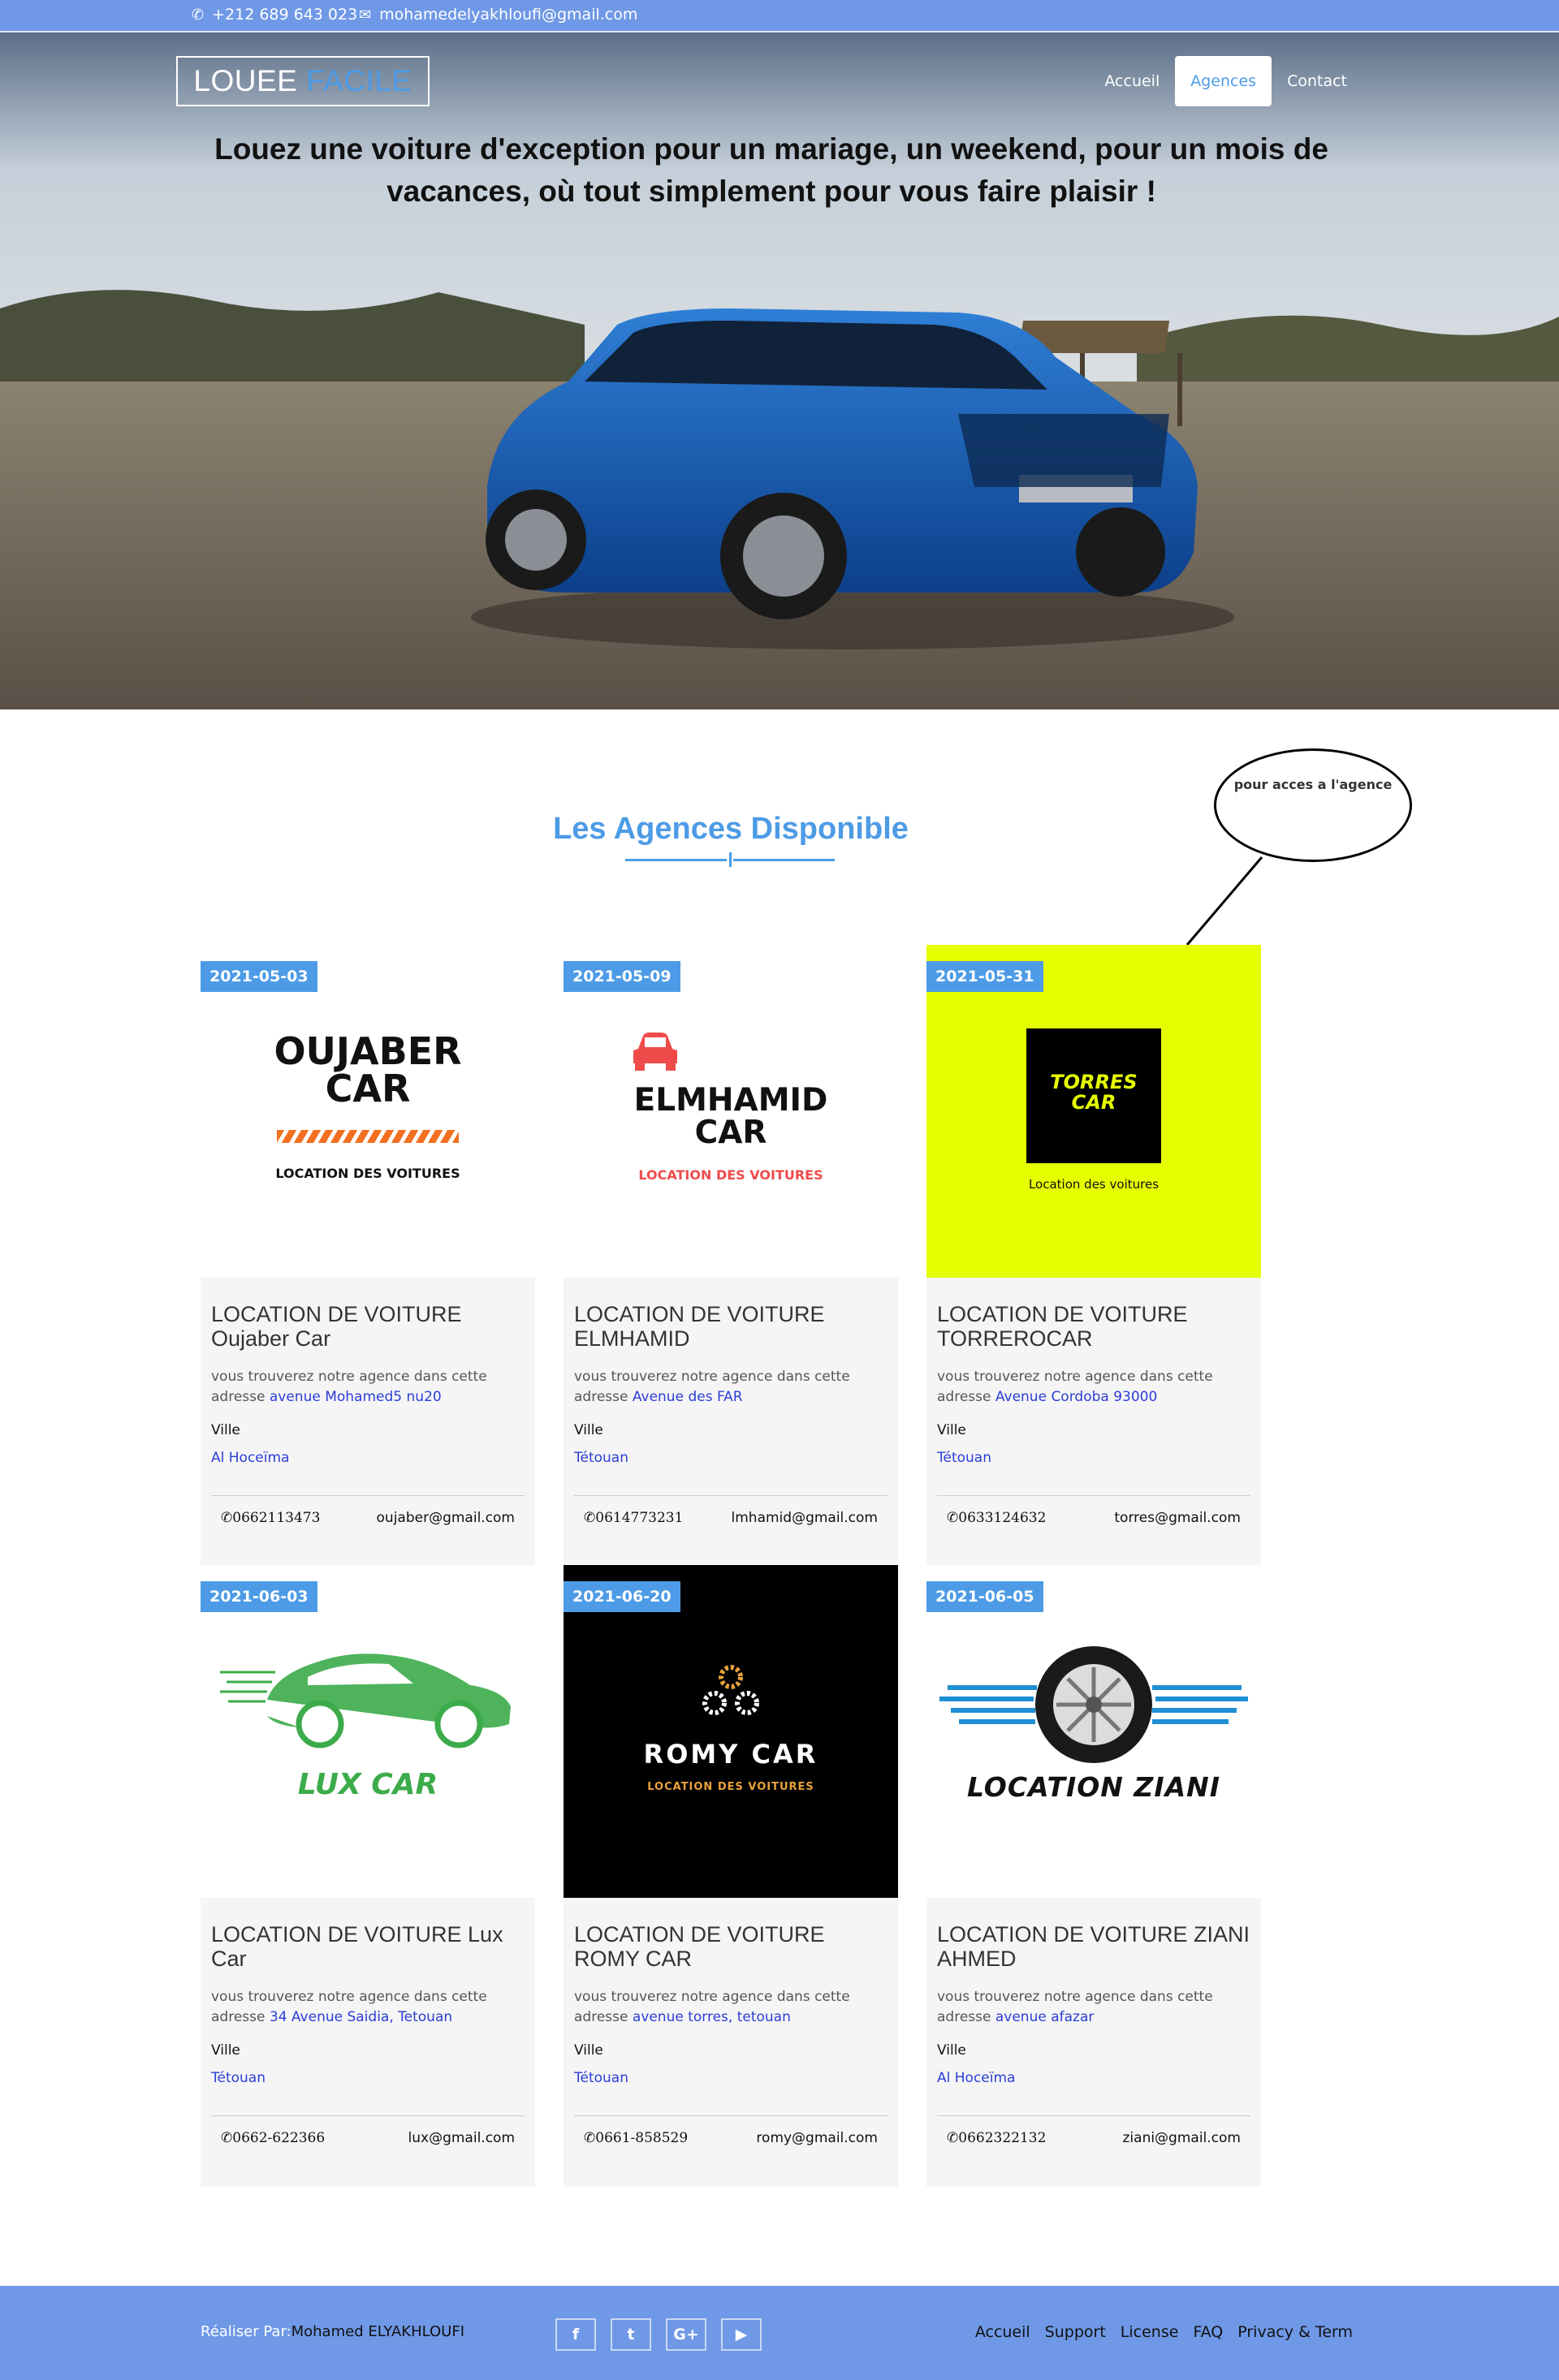  I want to click on twitter-icon: t, so click(631, 2334).